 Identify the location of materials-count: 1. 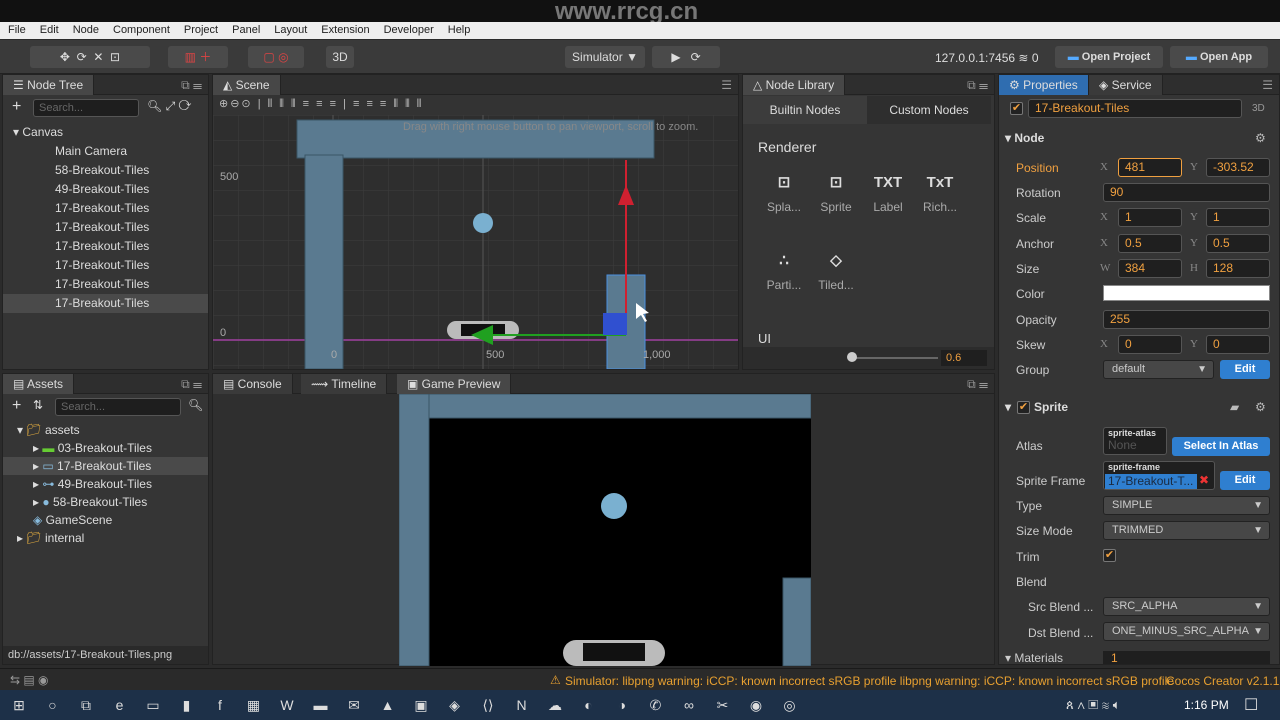
(1186, 657).